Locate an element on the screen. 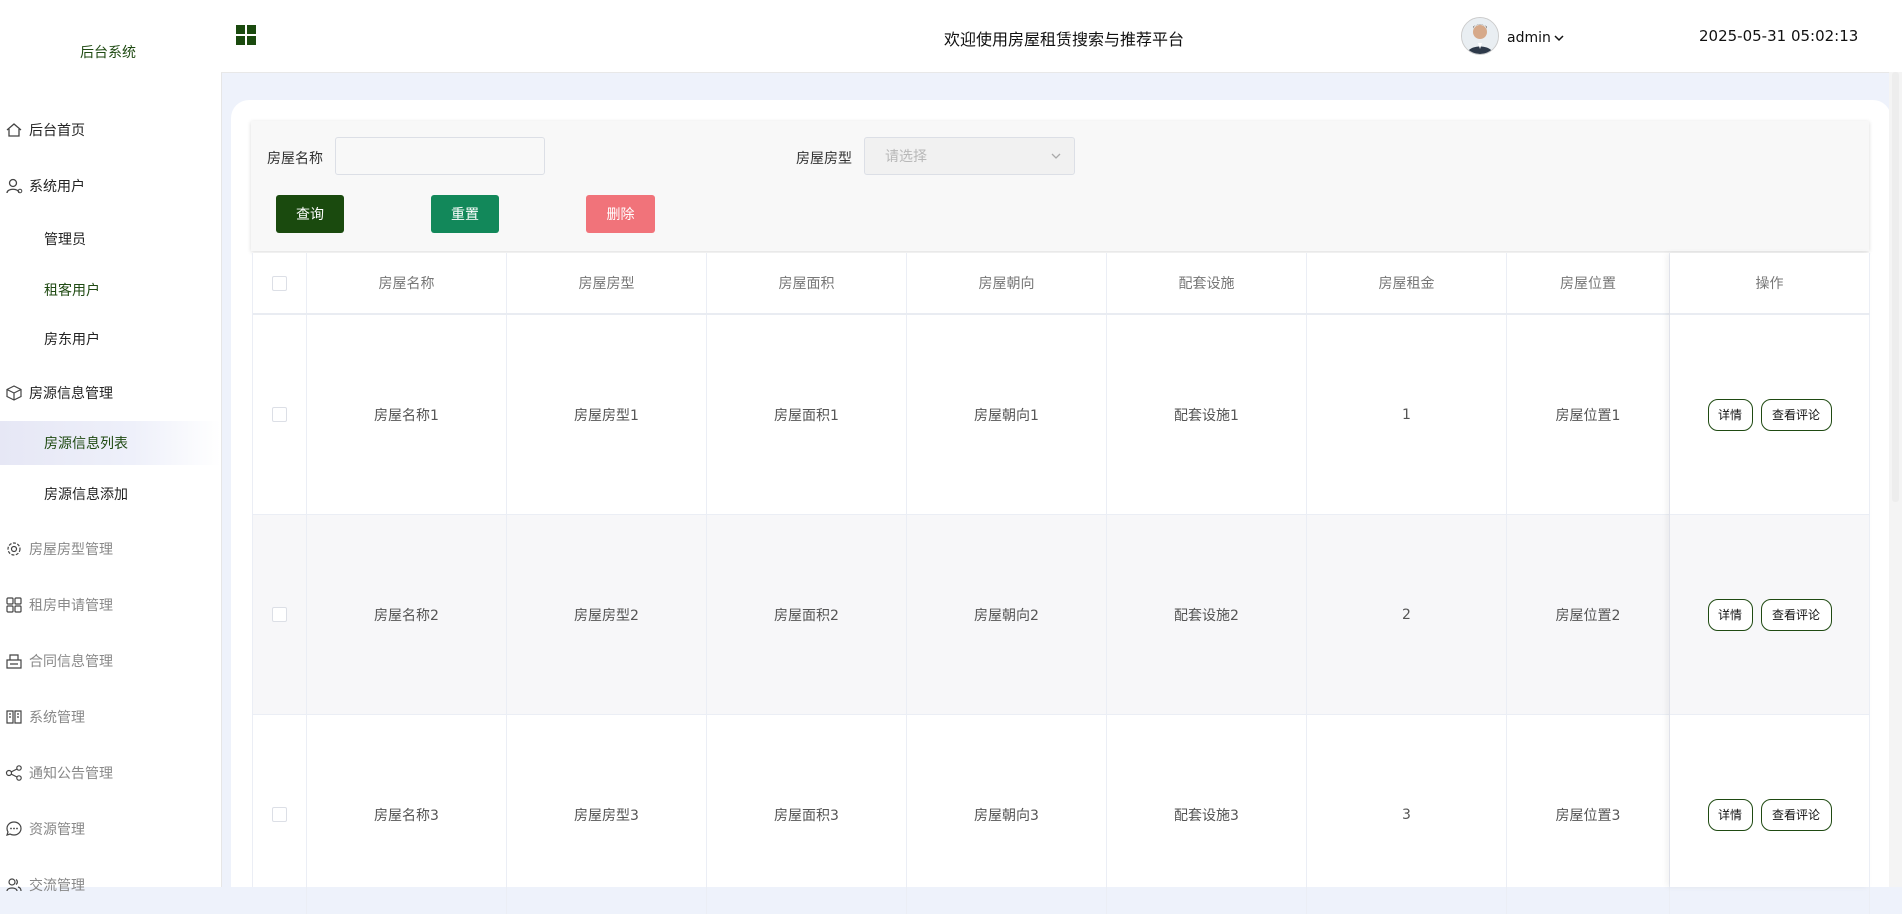 The height and width of the screenshot is (914, 1902). query-button: 查询 is located at coordinates (310, 214).